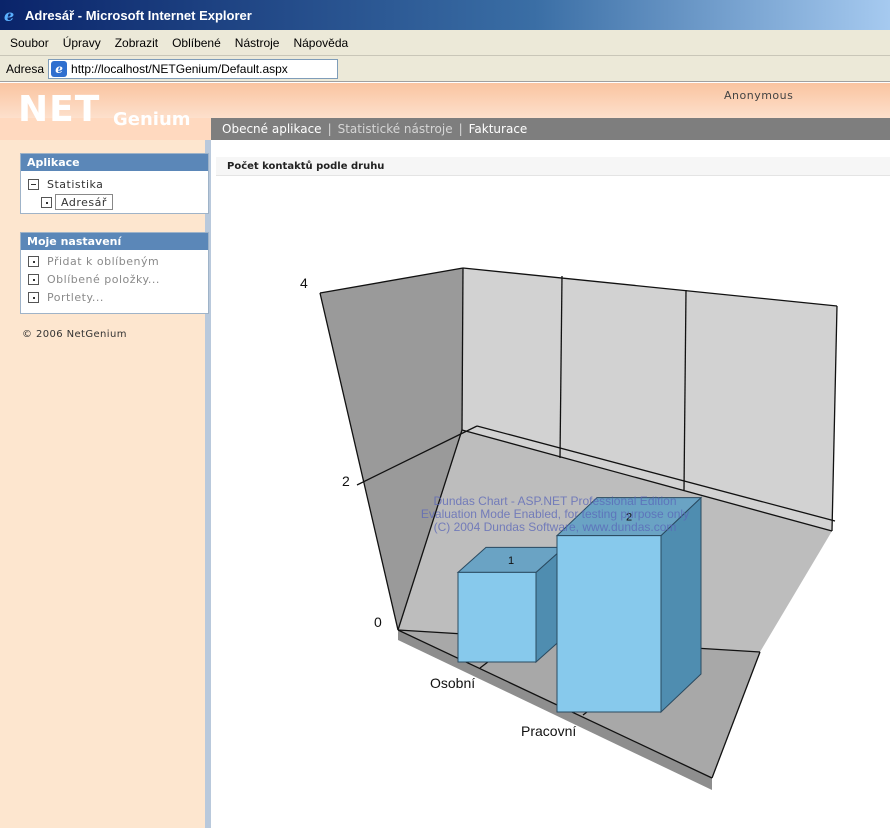 This screenshot has height=828, width=890. Describe the element at coordinates (452, 683) in the screenshot. I see `x-tick-label: Osobní` at that location.